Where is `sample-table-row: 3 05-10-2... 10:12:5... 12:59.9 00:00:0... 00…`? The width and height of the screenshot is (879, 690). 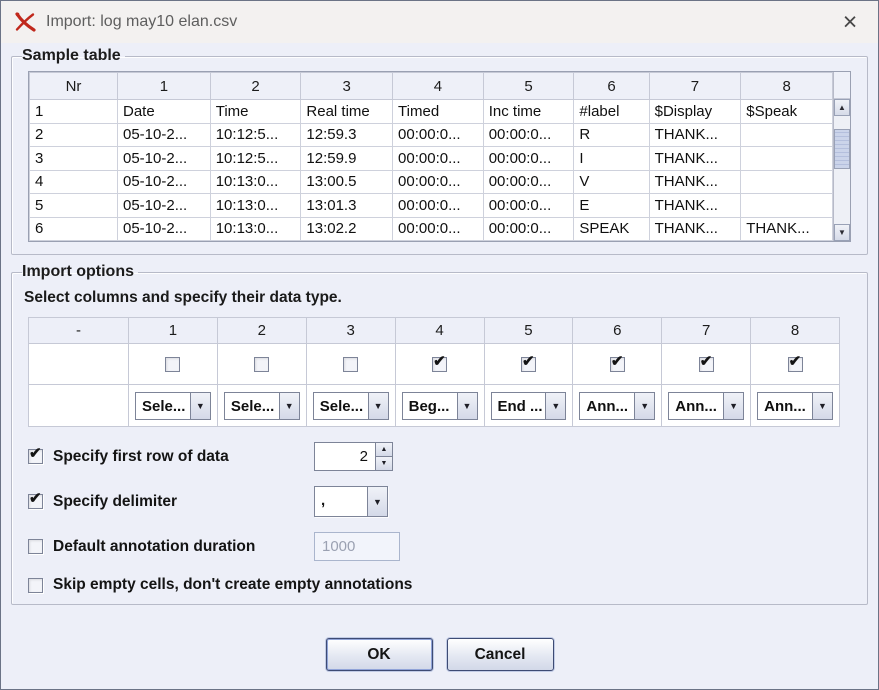
sample-table-row: 3 05-10-2... 10:12:5... 12:59.9 00:00:0... 00… is located at coordinates (431, 158).